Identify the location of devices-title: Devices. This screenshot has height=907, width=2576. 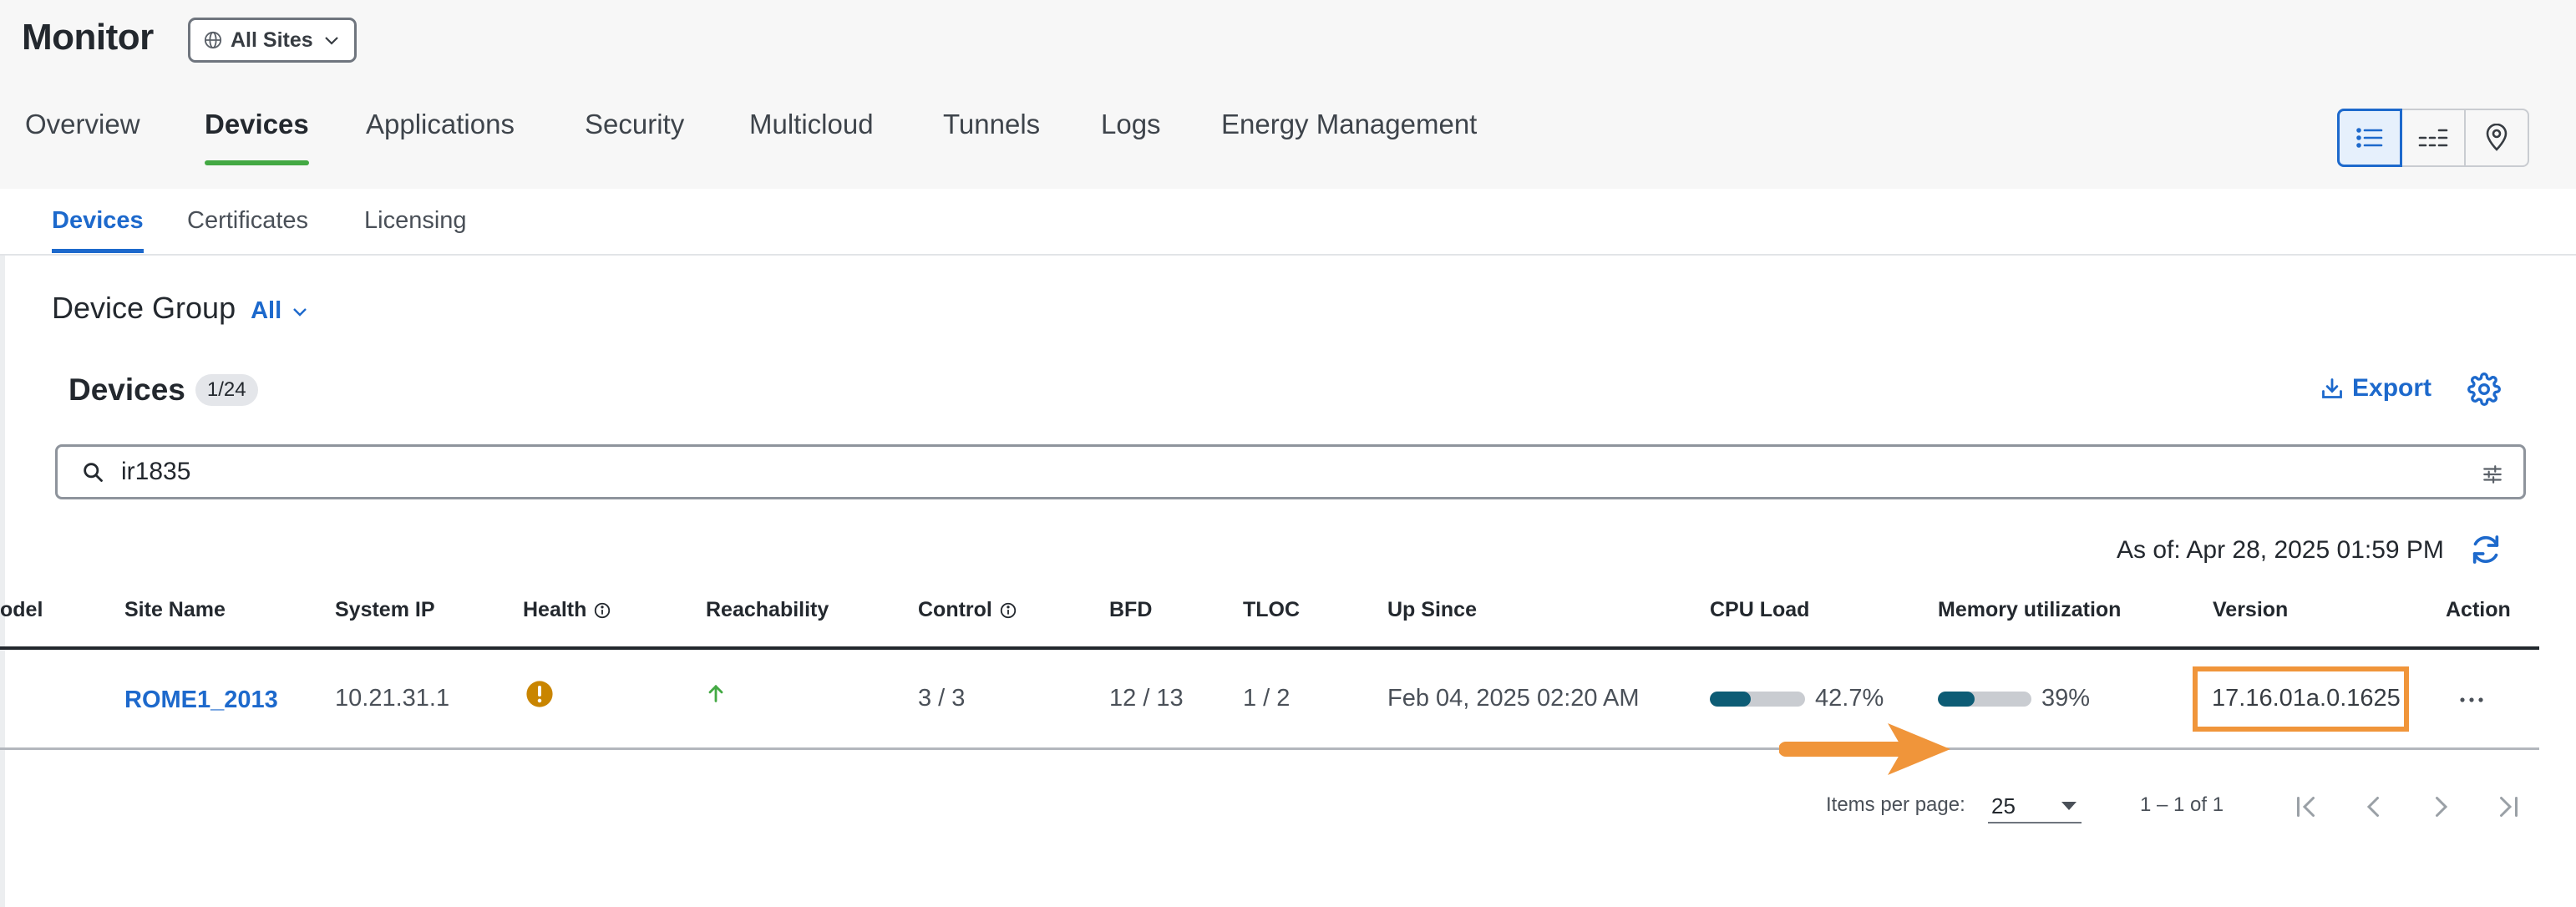
(126, 390).